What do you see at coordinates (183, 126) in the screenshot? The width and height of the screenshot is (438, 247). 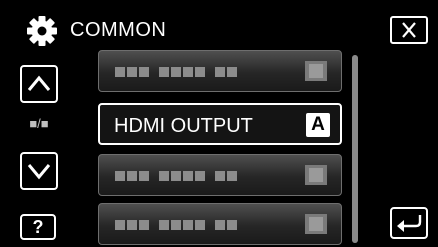 I see `menu-item-label: HDMI OUTPUT` at bounding box center [183, 126].